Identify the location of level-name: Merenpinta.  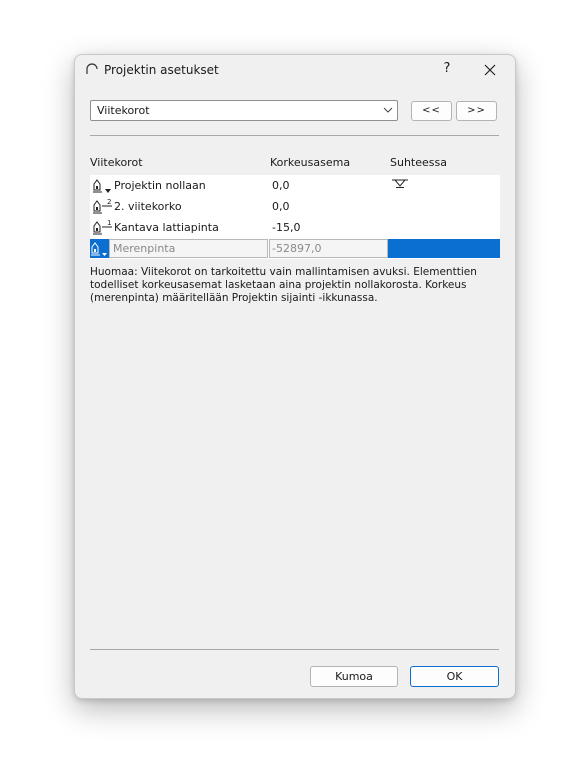
(144, 248).